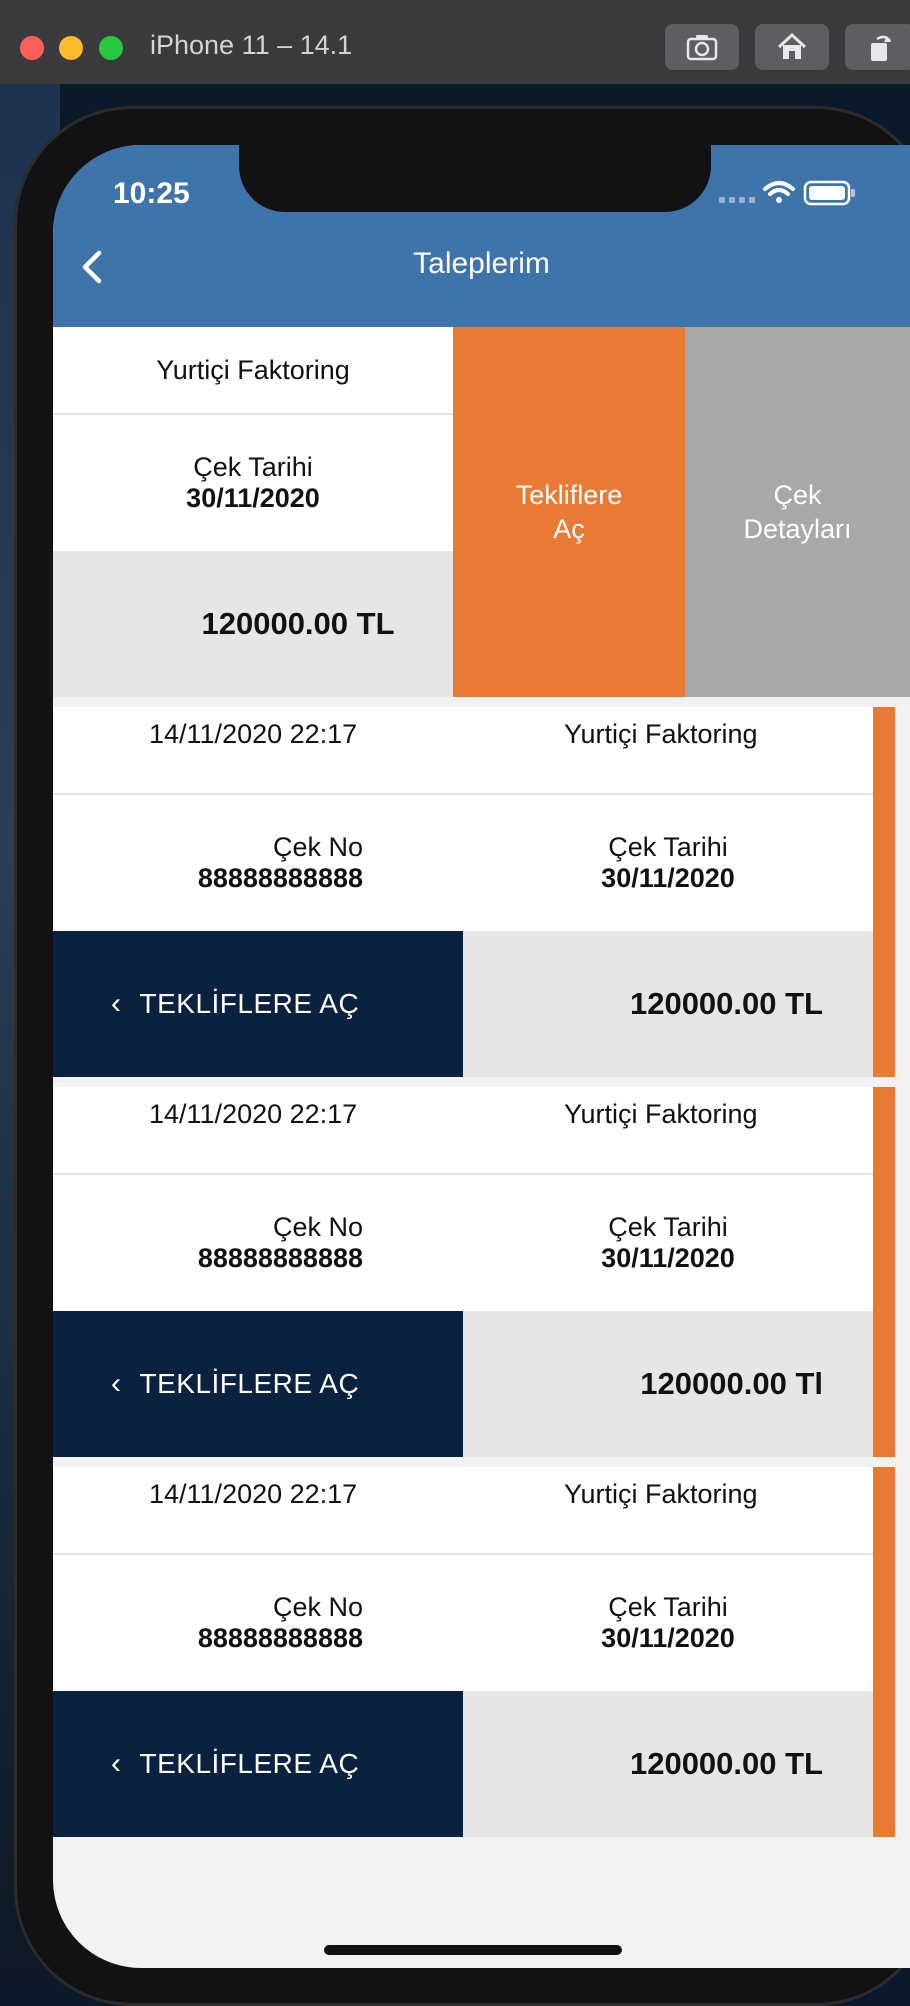 Image resolution: width=910 pixels, height=2006 pixels. What do you see at coordinates (473, 1950) in the screenshot?
I see `home-indicator` at bounding box center [473, 1950].